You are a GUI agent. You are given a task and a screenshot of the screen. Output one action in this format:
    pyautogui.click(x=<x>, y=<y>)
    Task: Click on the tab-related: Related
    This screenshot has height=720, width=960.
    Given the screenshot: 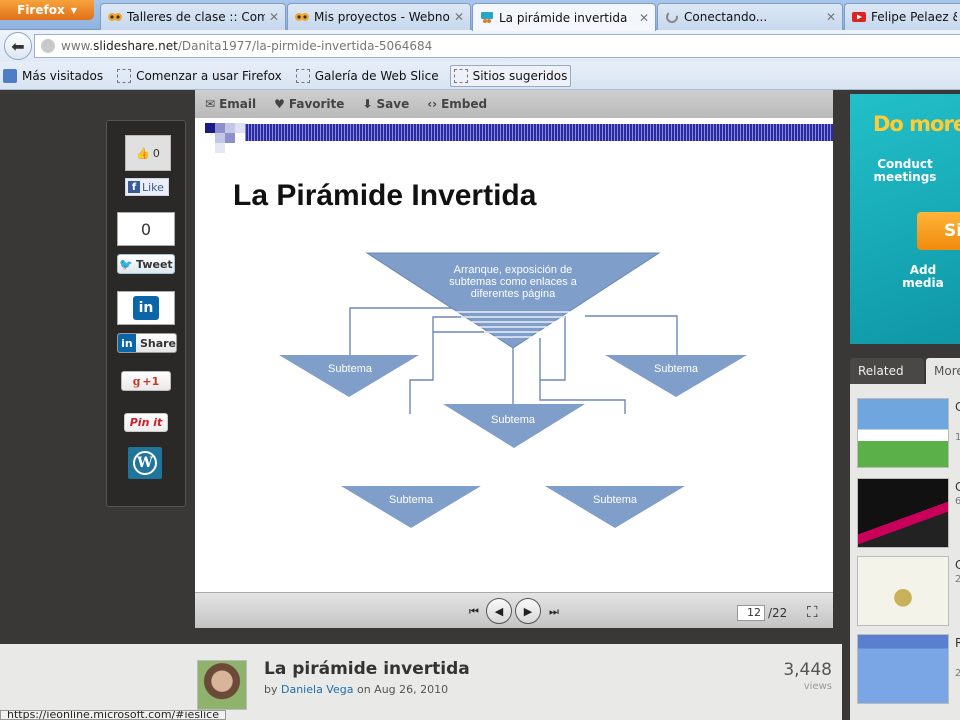 What is the action you would take?
    pyautogui.click(x=887, y=371)
    